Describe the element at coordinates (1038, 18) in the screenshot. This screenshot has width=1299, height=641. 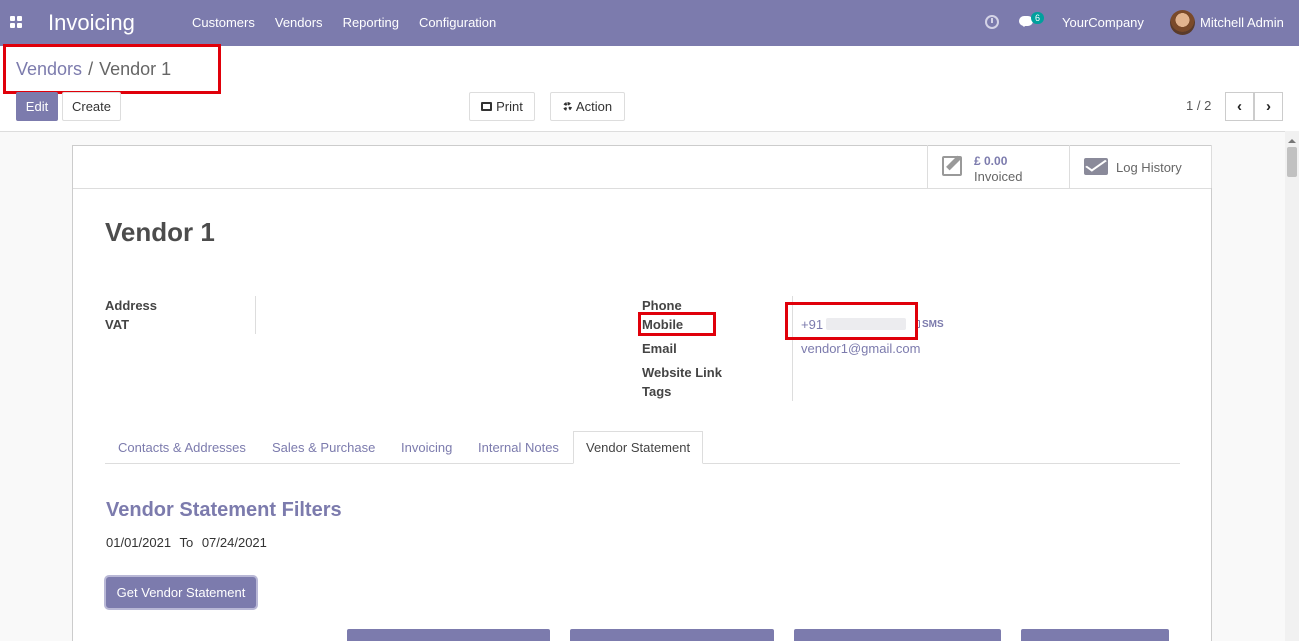
I see `chat-count-badge: 6` at that location.